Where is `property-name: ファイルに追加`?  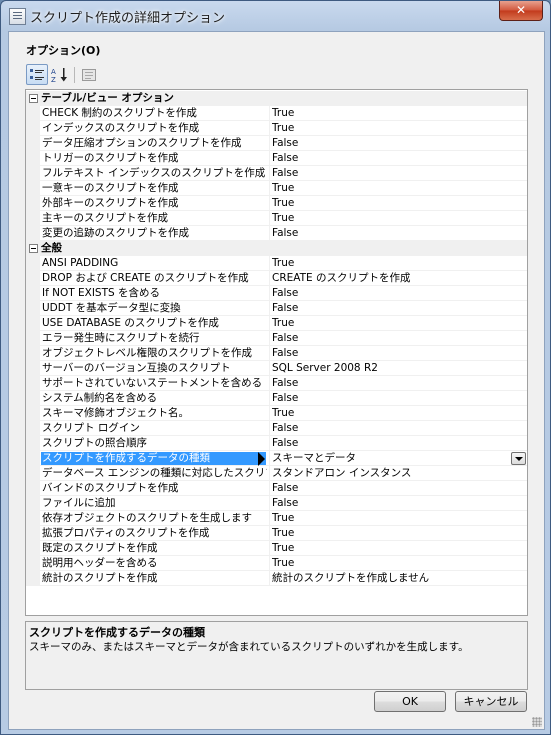 property-name: ファイルに追加 is located at coordinates (154, 503).